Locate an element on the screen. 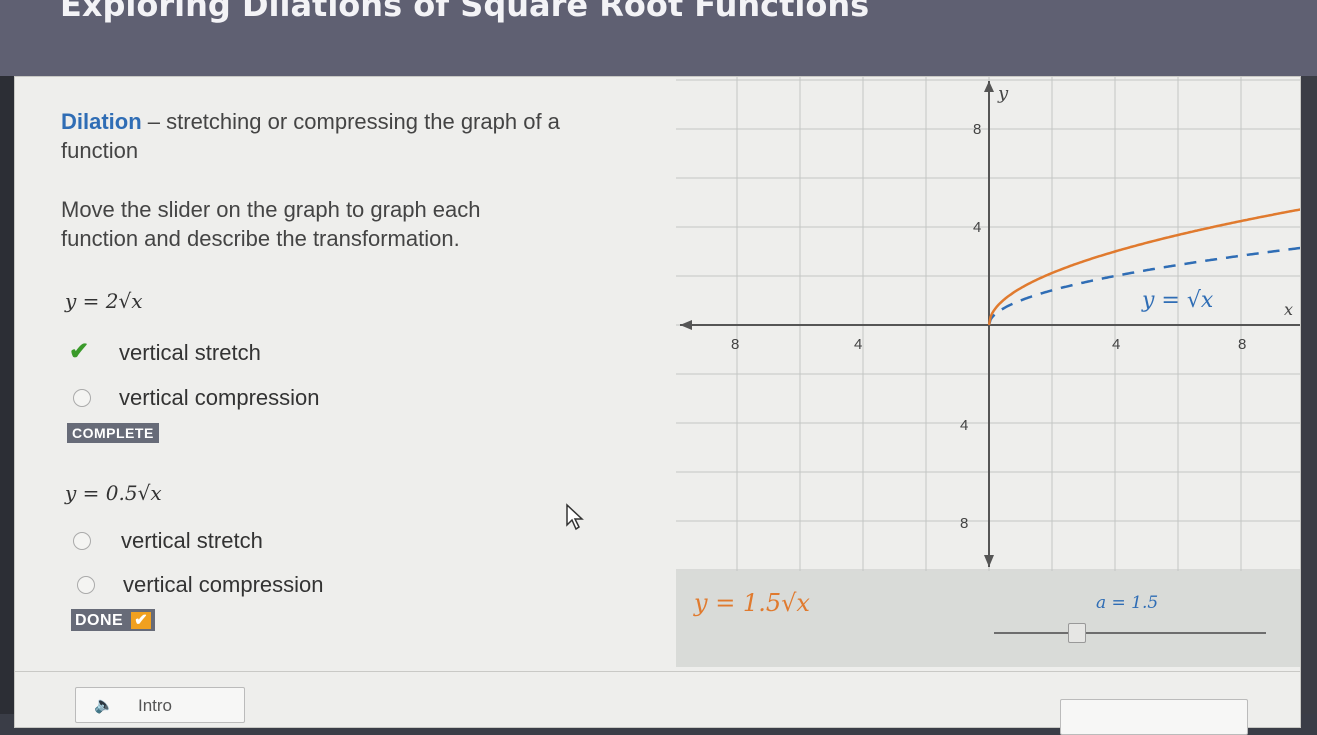  question-1-equation: y = 2√x is located at coordinates (104, 301).